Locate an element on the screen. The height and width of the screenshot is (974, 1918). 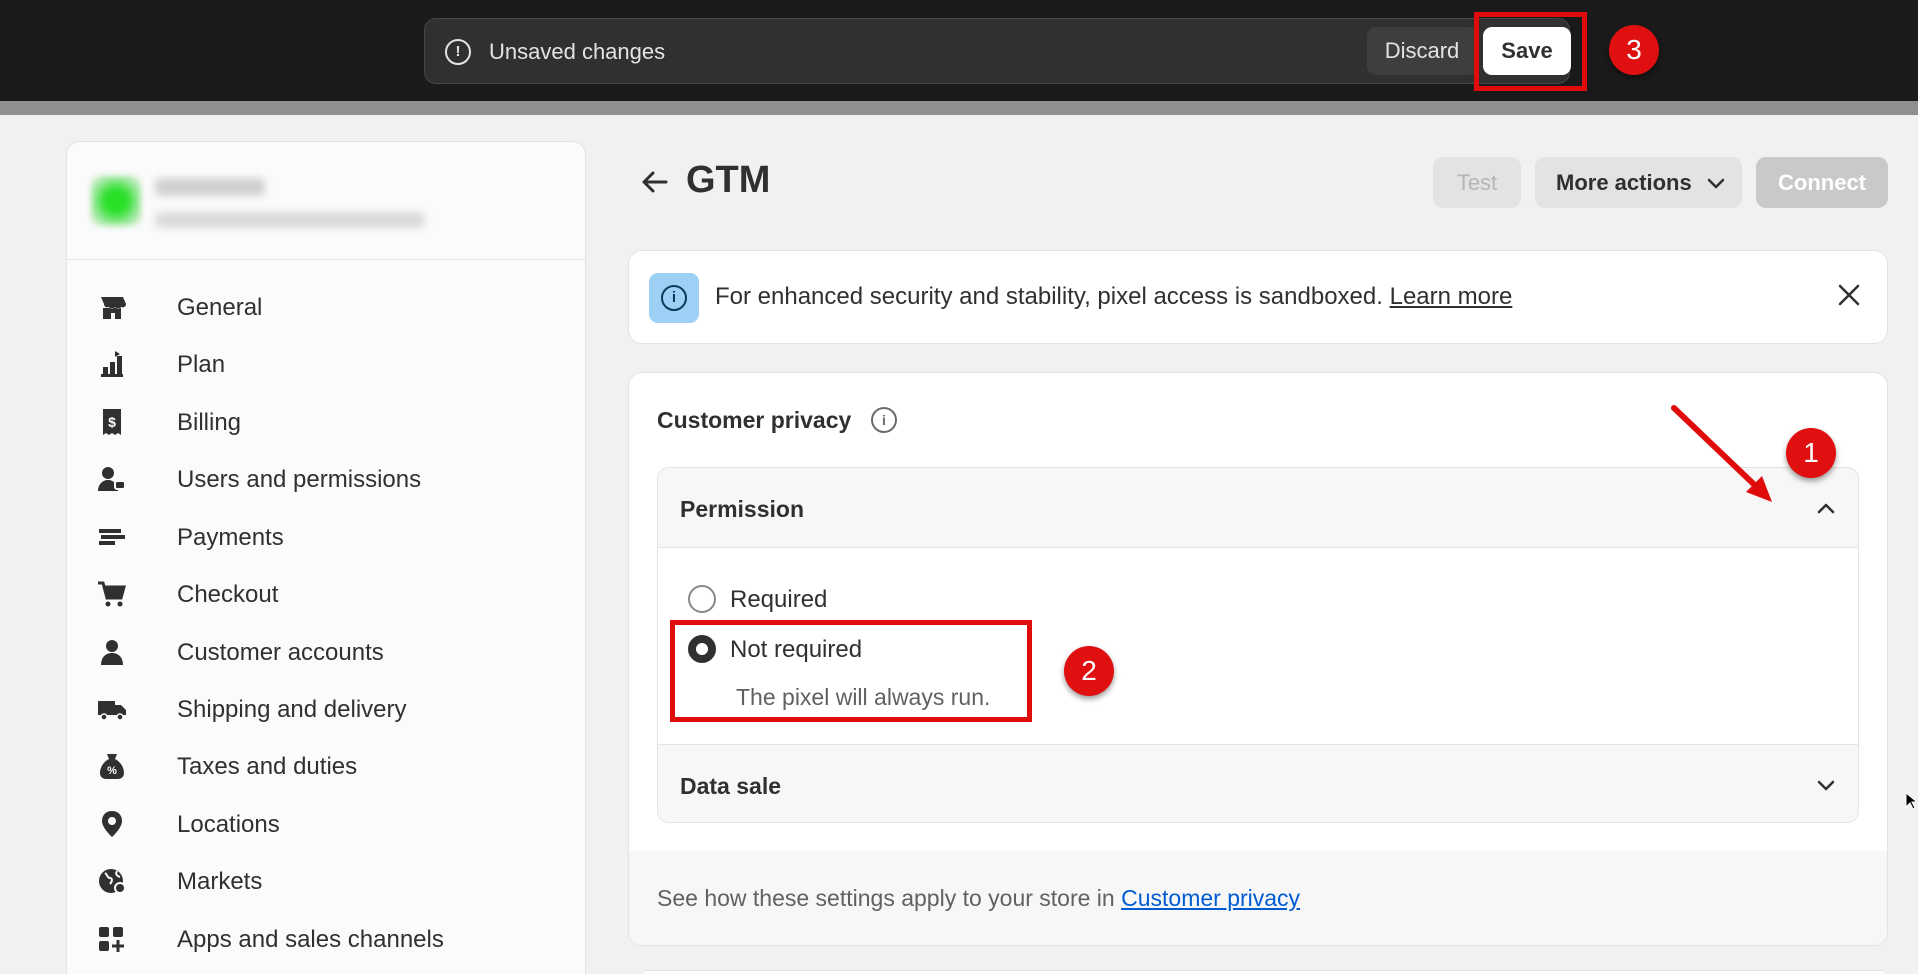
store-url-redacted is located at coordinates (290, 220).